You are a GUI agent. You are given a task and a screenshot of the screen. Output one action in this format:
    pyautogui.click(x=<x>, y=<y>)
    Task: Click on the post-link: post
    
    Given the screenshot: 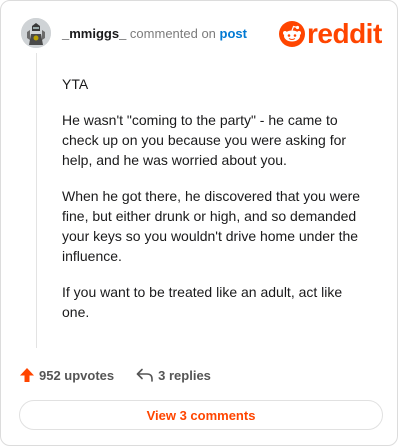 What is the action you would take?
    pyautogui.click(x=233, y=33)
    